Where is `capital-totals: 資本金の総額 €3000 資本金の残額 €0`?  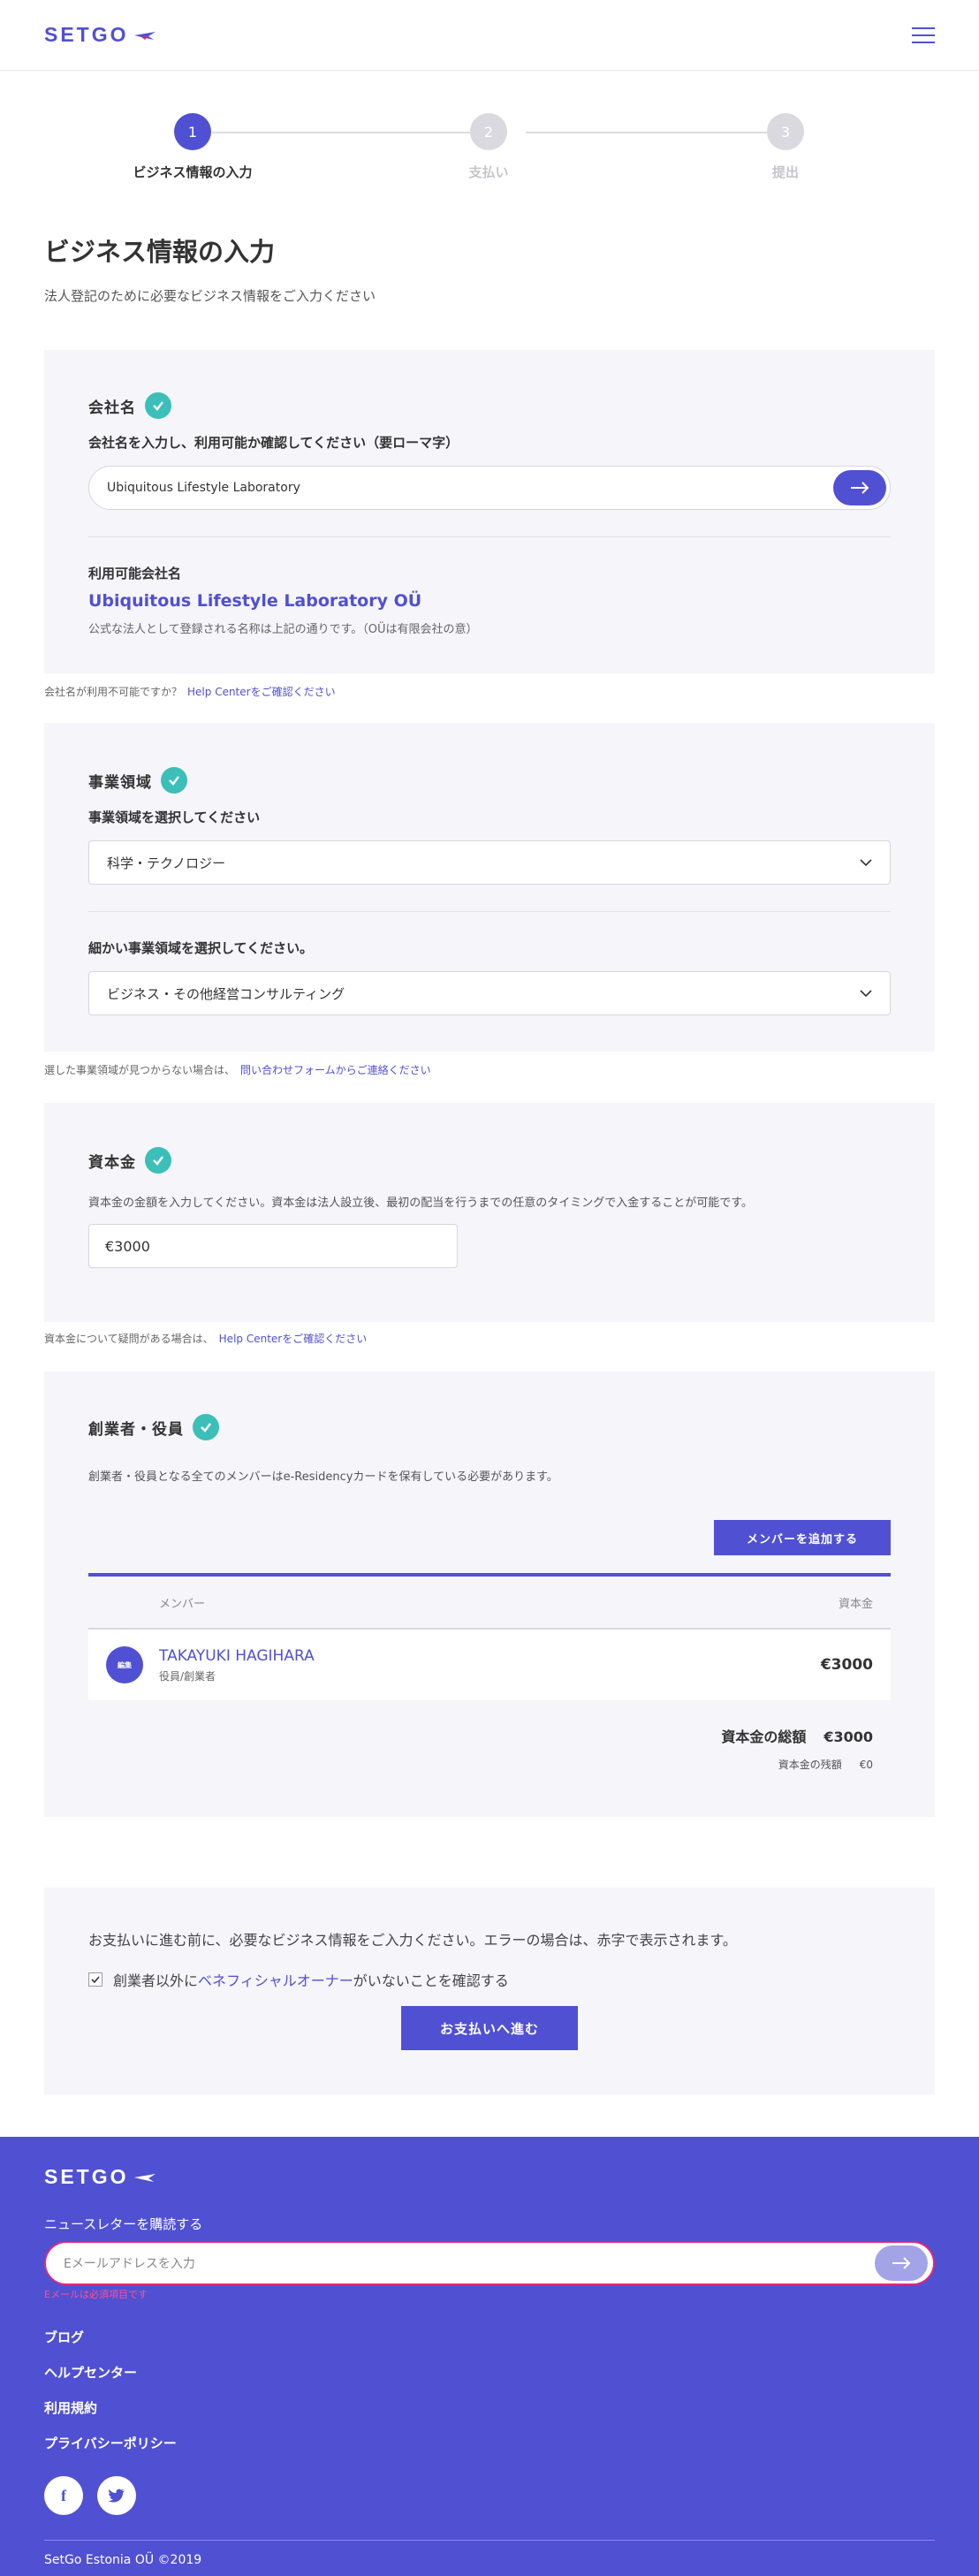 capital-totals: 資本金の総額 €3000 資本金の残額 €0 is located at coordinates (797, 1748).